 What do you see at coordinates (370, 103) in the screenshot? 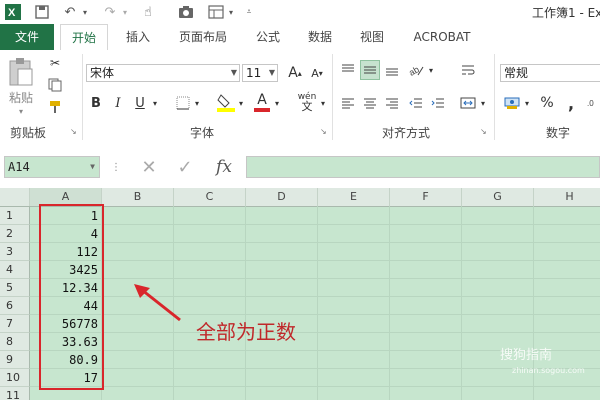
I see `align-center-icon` at bounding box center [370, 103].